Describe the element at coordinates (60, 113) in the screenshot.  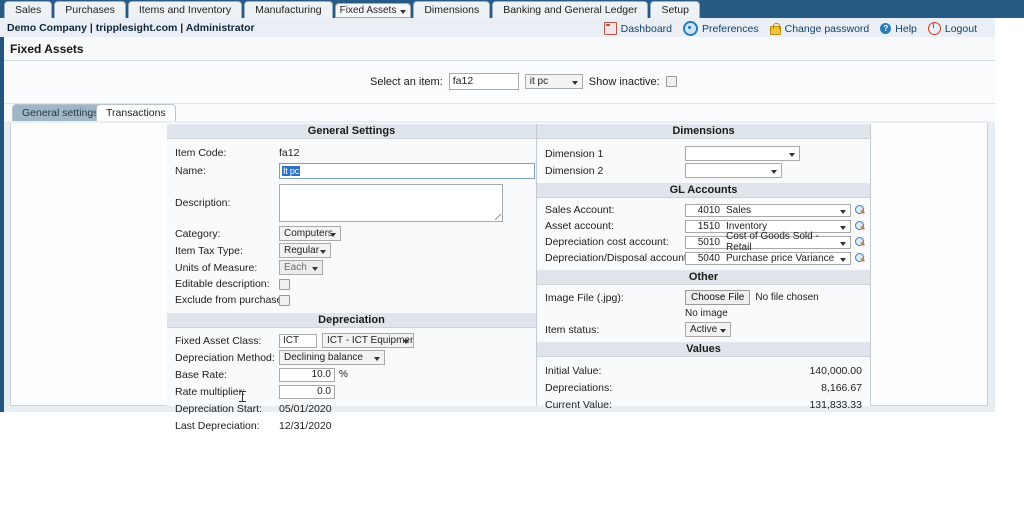
I see `tab-general-settings: General settings` at that location.